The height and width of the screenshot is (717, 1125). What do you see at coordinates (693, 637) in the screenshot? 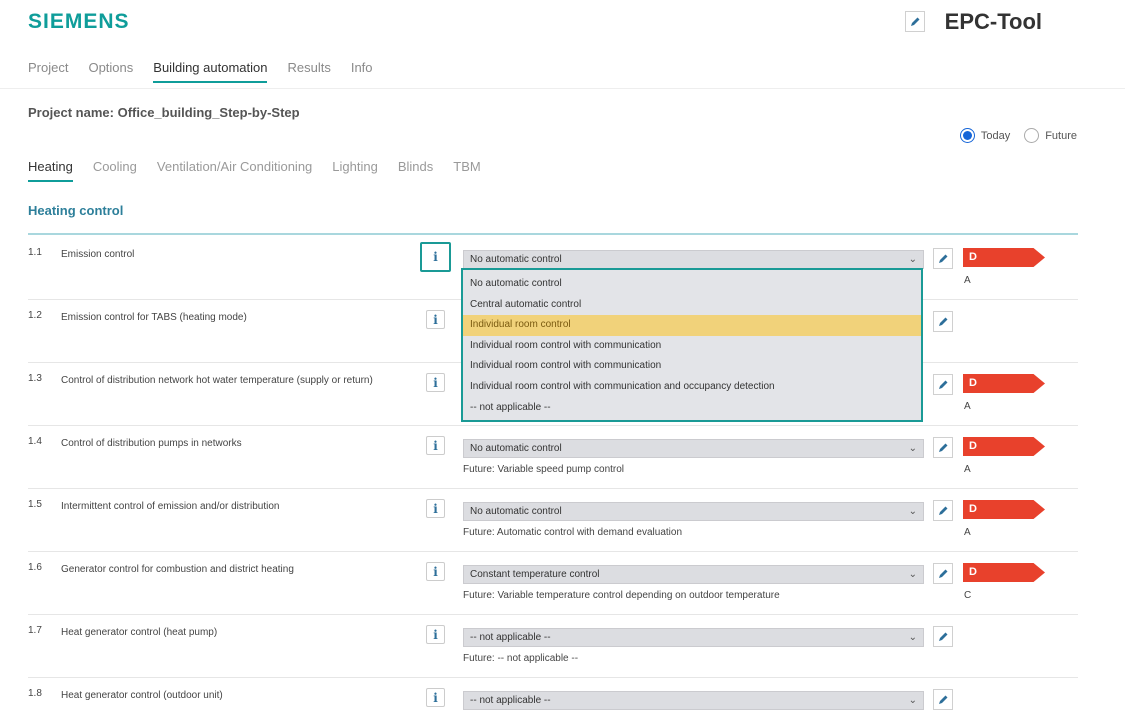
I see `heat-pump-control-select: -- not applicable -- ⌄` at bounding box center [693, 637].